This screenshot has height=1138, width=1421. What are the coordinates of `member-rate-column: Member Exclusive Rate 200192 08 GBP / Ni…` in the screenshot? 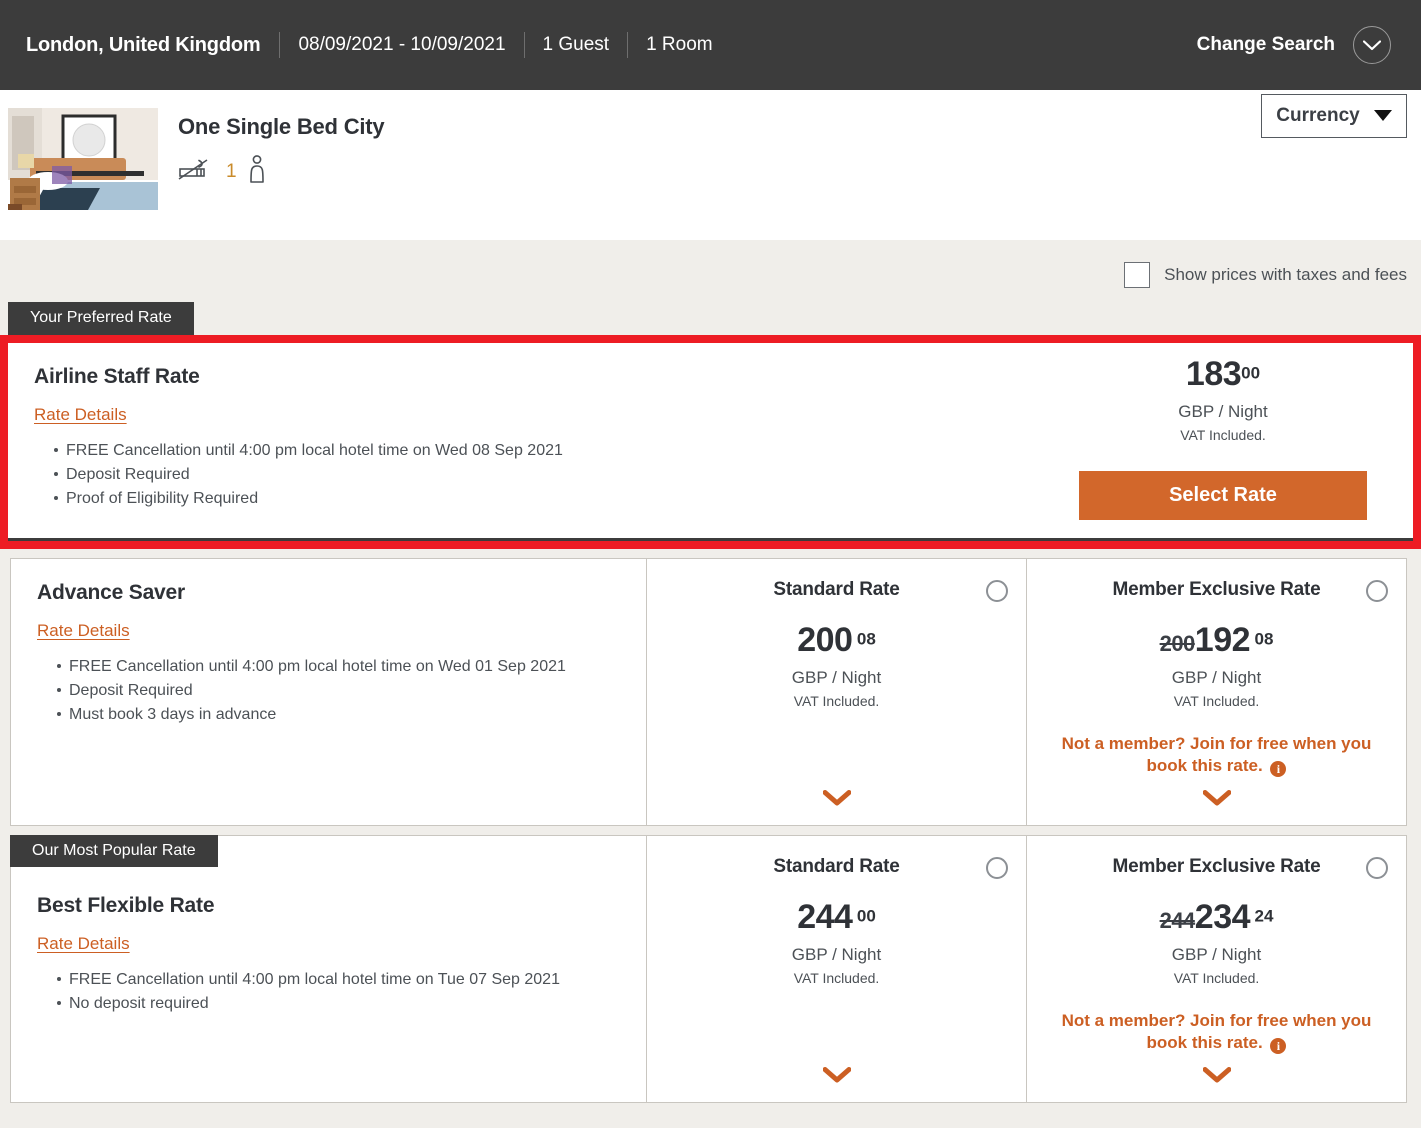 It's located at (1216, 691).